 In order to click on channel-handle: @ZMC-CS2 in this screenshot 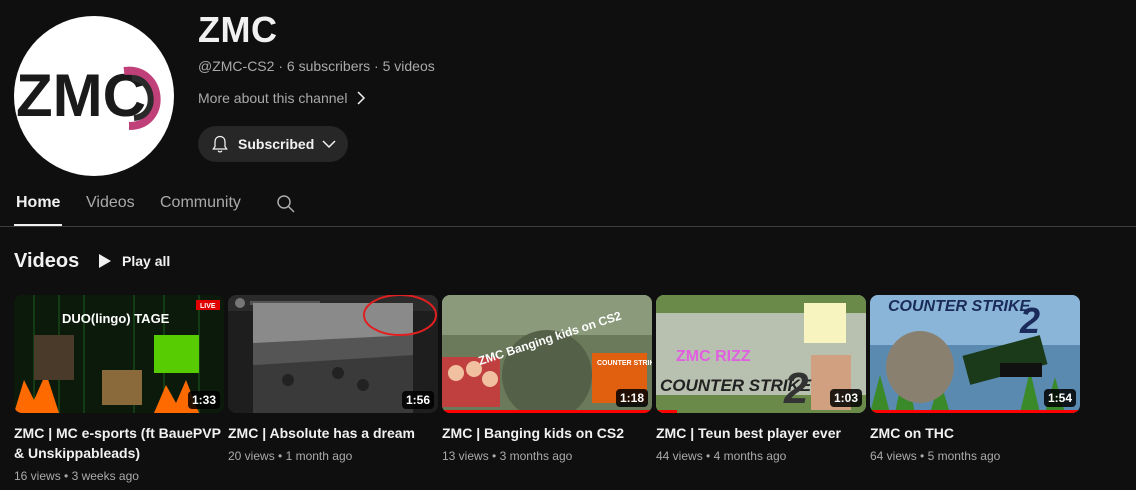, I will do `click(236, 66)`.